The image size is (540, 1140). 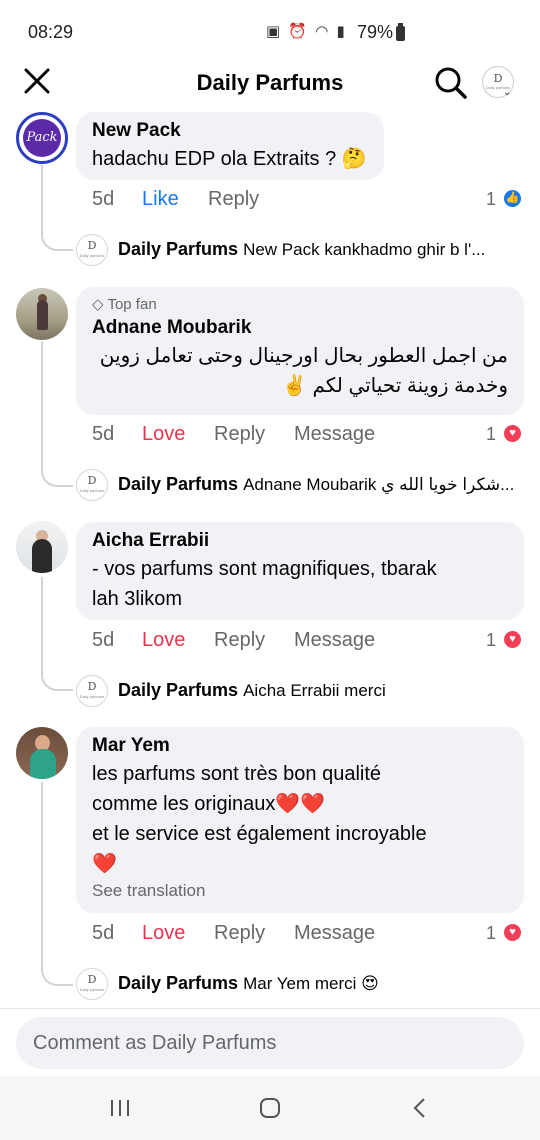 What do you see at coordinates (98, 304) in the screenshot?
I see `diamond-icon: ◇` at bounding box center [98, 304].